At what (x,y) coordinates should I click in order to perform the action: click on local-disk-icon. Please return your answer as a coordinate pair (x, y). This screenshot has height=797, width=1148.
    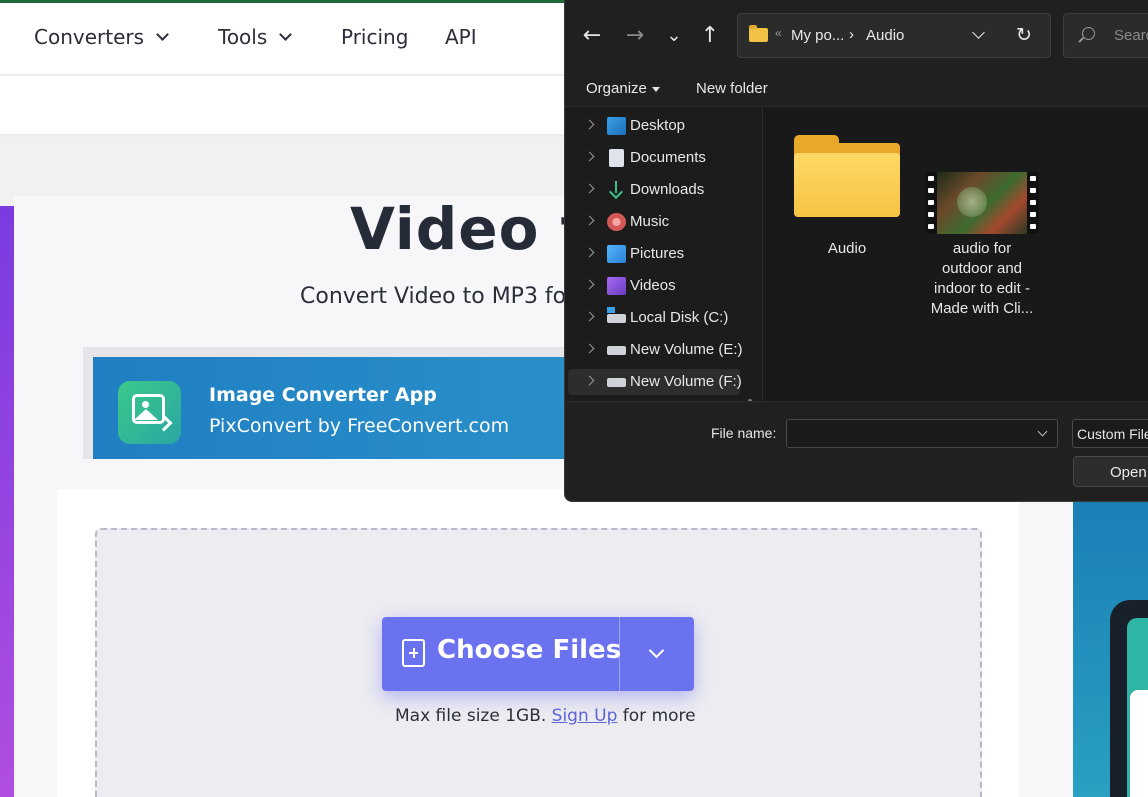
    Looking at the image, I should click on (616, 315).